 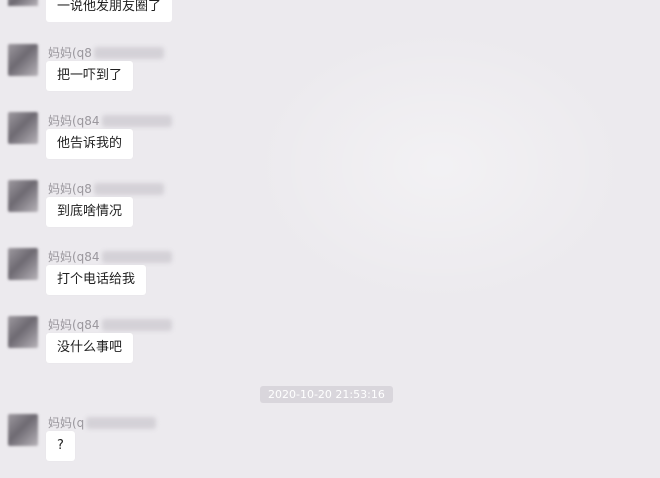 I want to click on message-bubble: 把一吓到了, so click(x=90, y=76).